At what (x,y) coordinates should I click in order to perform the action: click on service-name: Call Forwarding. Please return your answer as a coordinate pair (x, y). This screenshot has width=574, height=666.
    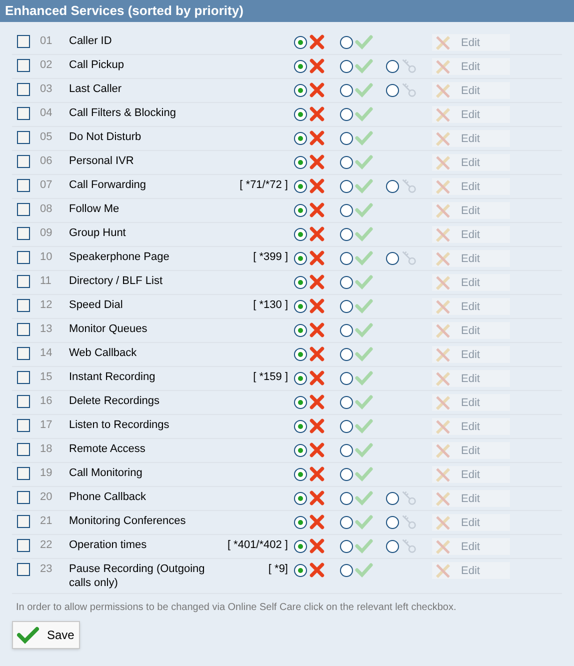
    Looking at the image, I should click on (108, 185).